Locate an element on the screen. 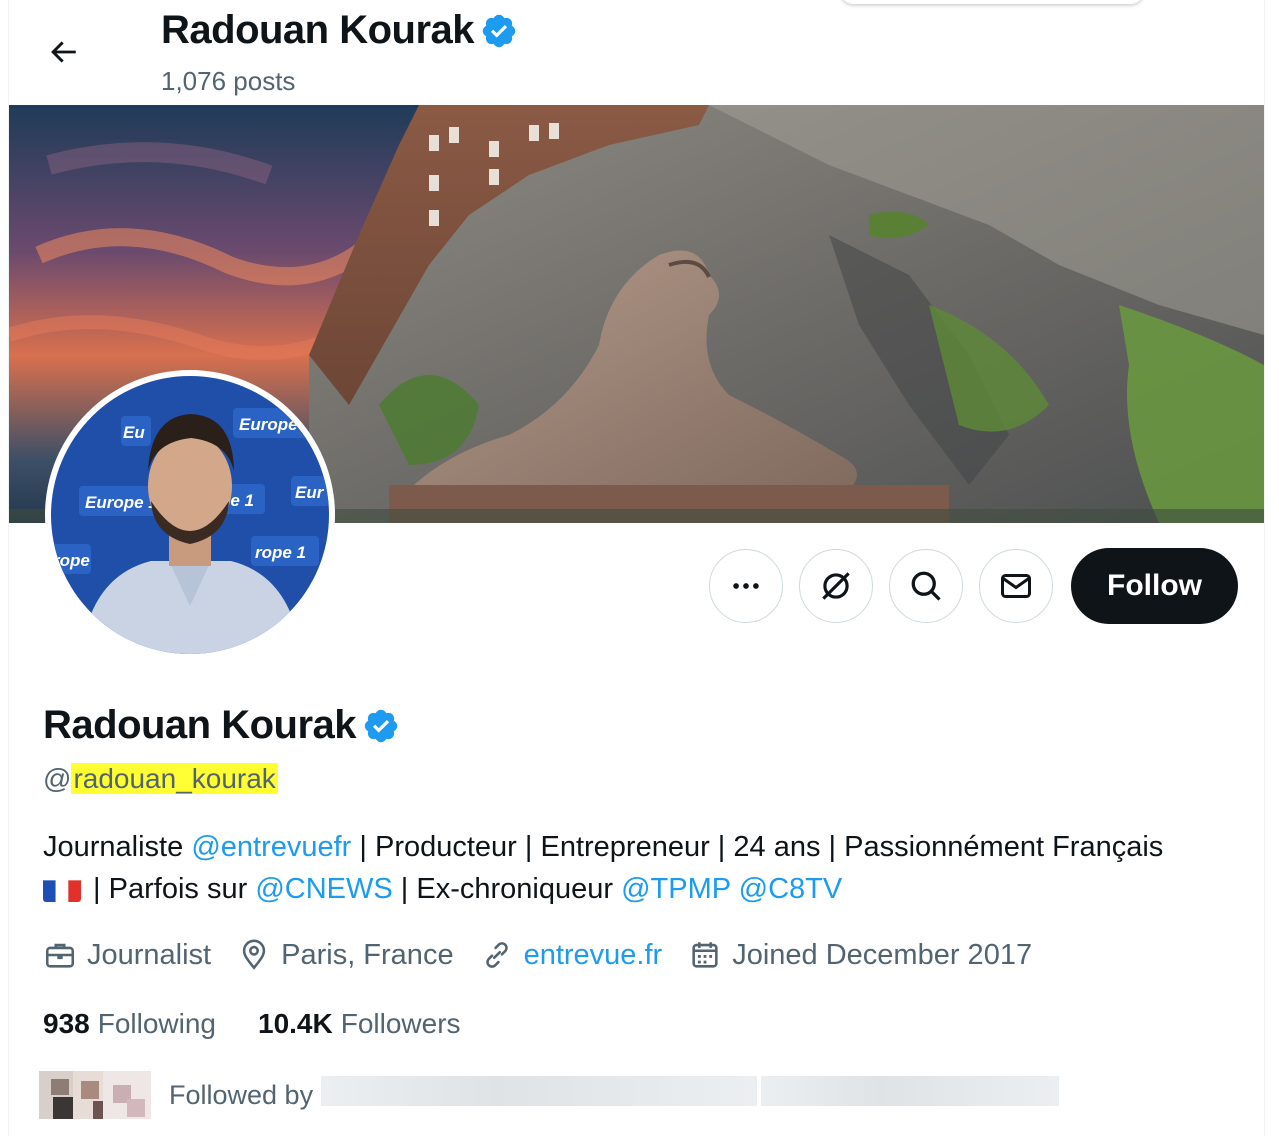 This screenshot has height=1136, width=1279. avatar-backdrop-text: rope 1 is located at coordinates (280, 552).